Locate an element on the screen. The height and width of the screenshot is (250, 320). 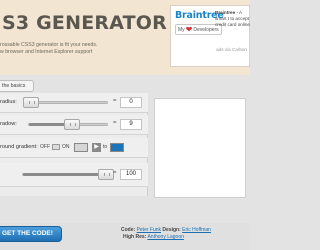
radius-slider is located at coordinates (65, 102).